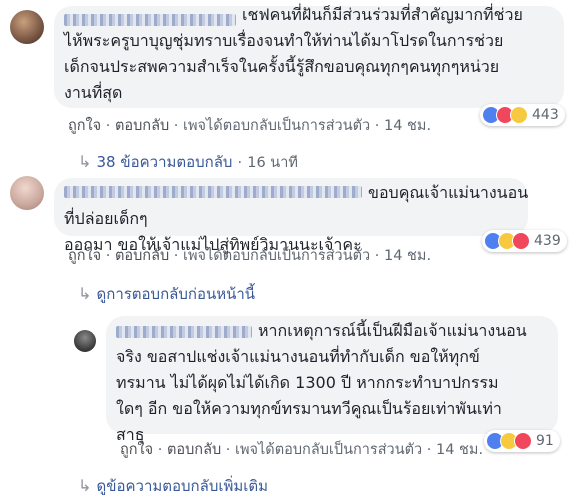 Image resolution: width=576 pixels, height=498 pixels. I want to click on reaction-count: 443, so click(545, 115).